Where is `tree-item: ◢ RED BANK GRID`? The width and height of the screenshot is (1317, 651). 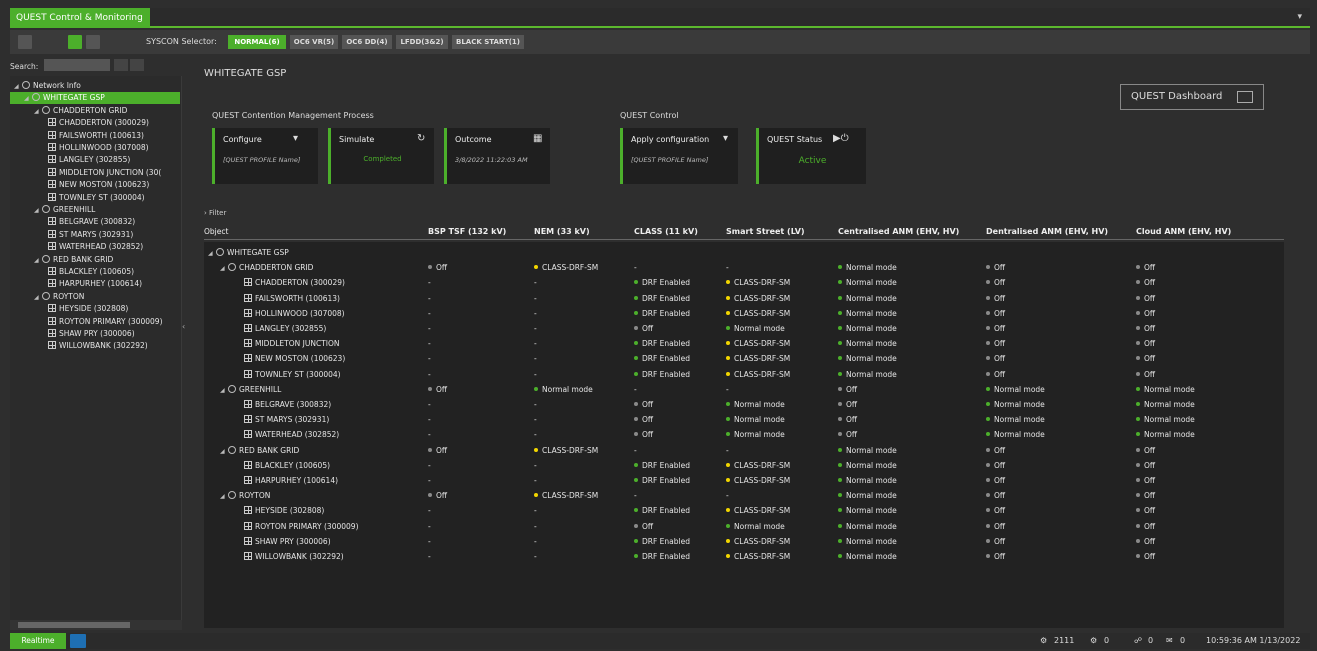
tree-item: ◢ RED BANK GRID is located at coordinates (95, 260).